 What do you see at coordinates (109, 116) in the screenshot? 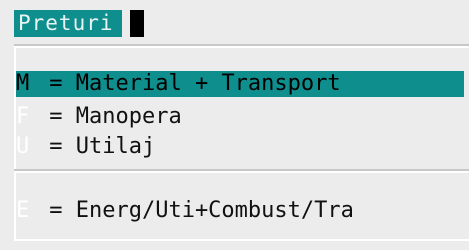
I see `menu-item-label: = Manopera` at bounding box center [109, 116].